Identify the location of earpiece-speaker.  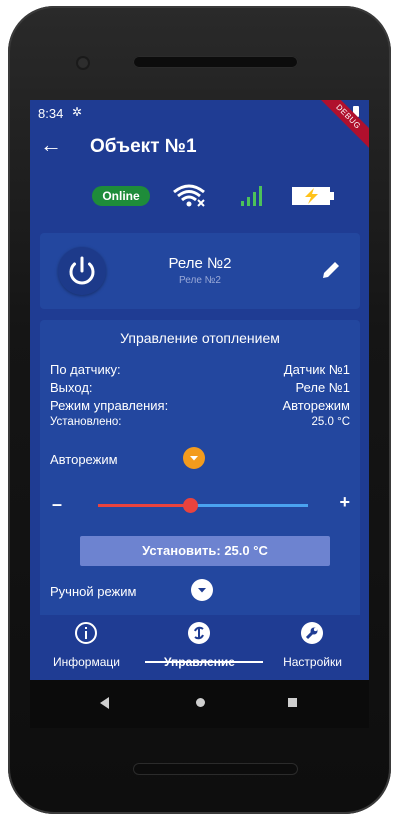
(215, 62).